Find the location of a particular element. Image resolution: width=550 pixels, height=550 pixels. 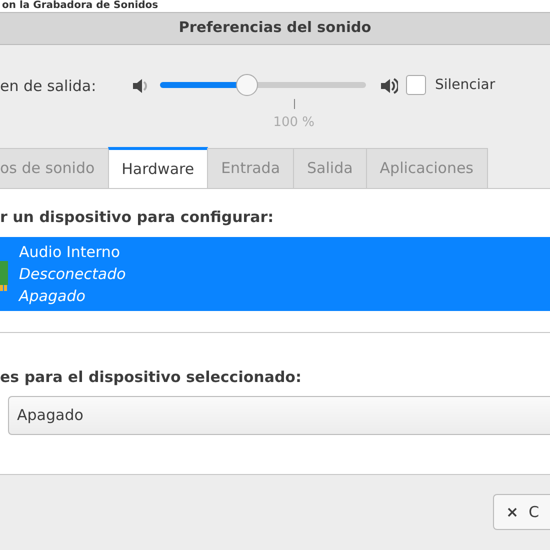

tab: Aplicaciones is located at coordinates (427, 168).